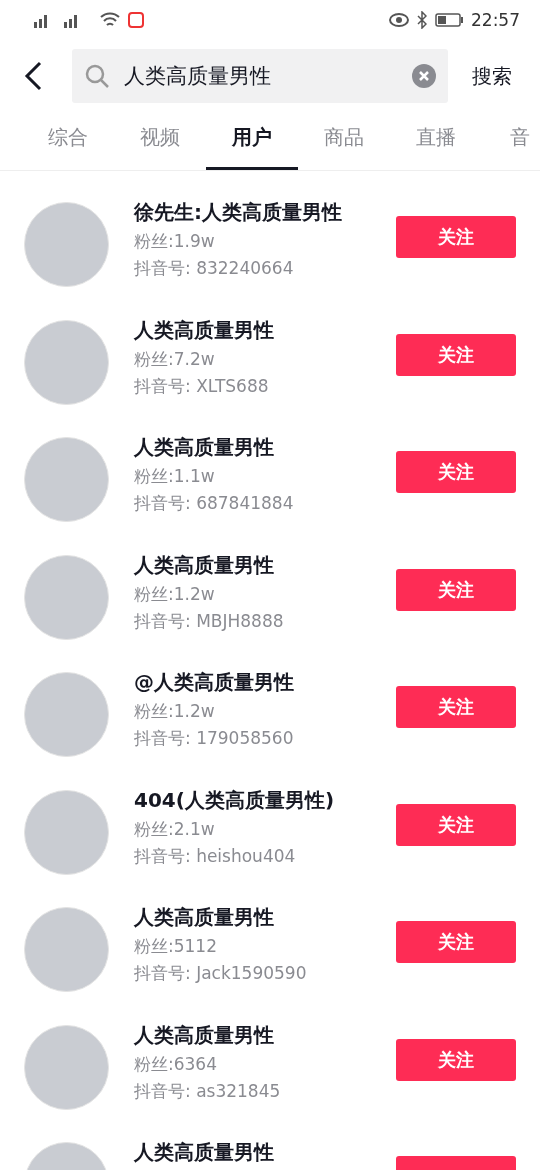 This screenshot has width=540, height=1170. Describe the element at coordinates (436, 139) in the screenshot. I see `tab: 直播` at that location.